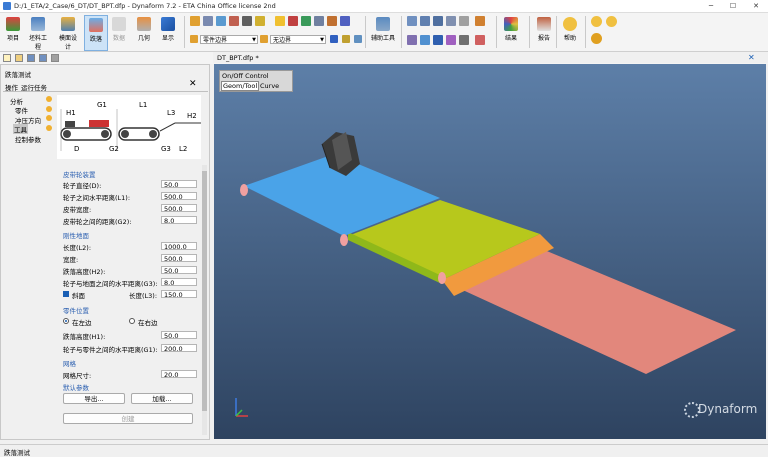  What do you see at coordinates (179, 220) in the screenshot?
I see `belt-gap-input: 8.0` at bounding box center [179, 220].